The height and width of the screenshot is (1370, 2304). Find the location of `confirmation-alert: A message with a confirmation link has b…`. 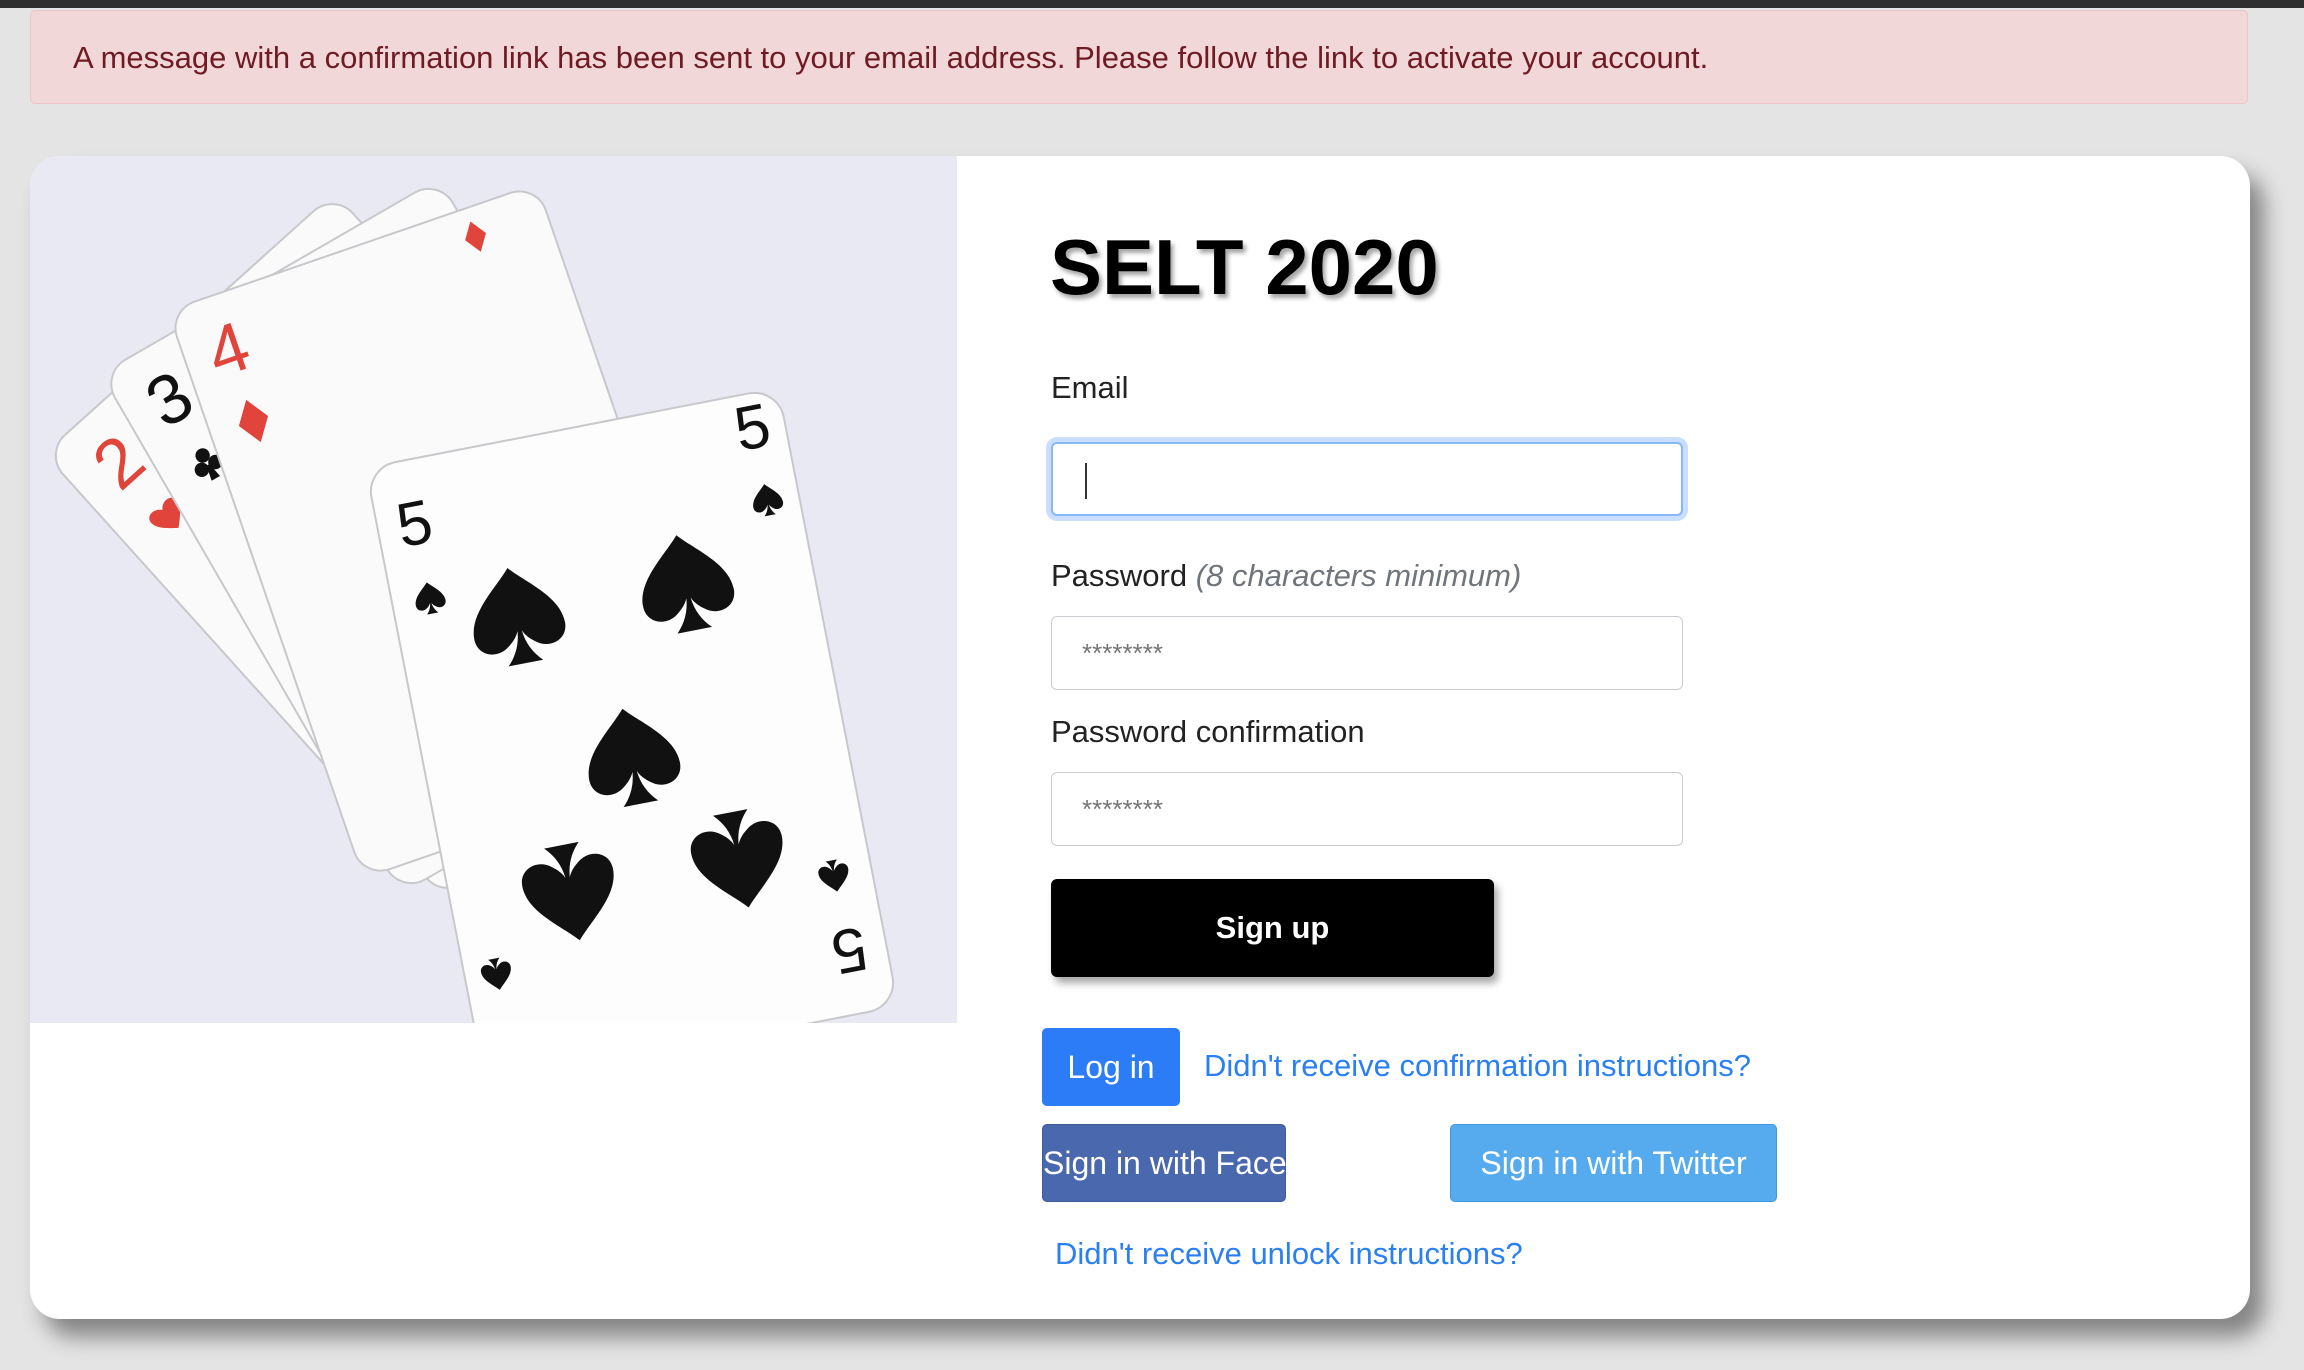

confirmation-alert: A message with a confirmation link has b… is located at coordinates (1139, 57).